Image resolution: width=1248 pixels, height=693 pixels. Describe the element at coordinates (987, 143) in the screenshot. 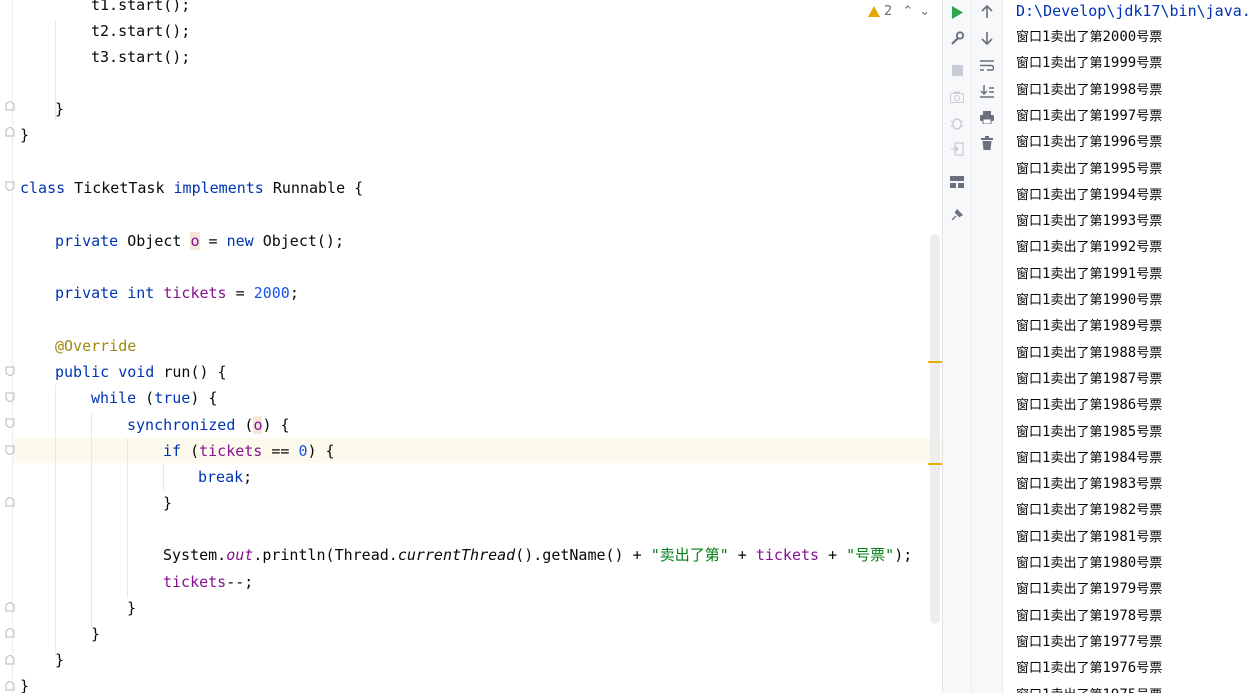

I see `trash-icon` at that location.